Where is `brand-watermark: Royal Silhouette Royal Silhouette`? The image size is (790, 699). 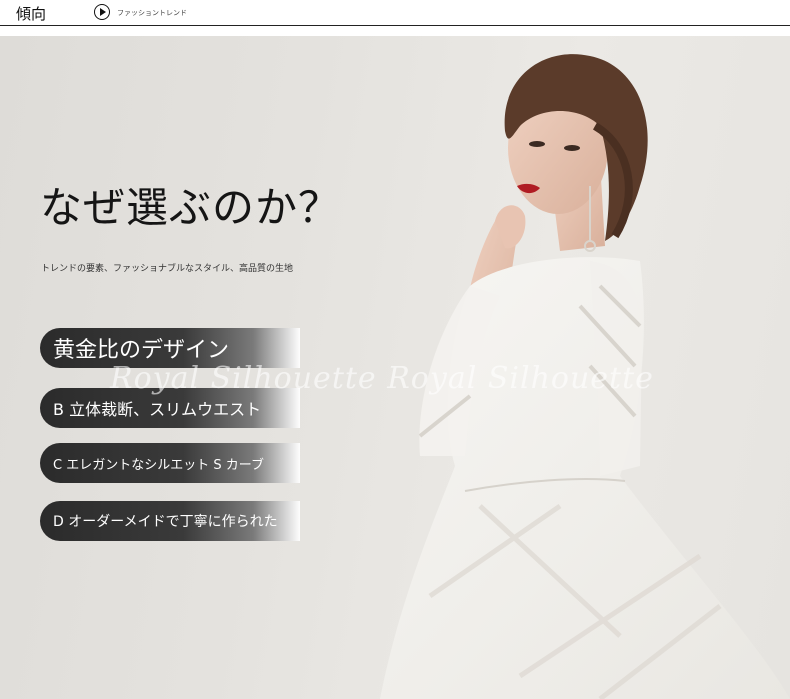 brand-watermark: Royal Silhouette Royal Silhouette is located at coordinates (382, 378).